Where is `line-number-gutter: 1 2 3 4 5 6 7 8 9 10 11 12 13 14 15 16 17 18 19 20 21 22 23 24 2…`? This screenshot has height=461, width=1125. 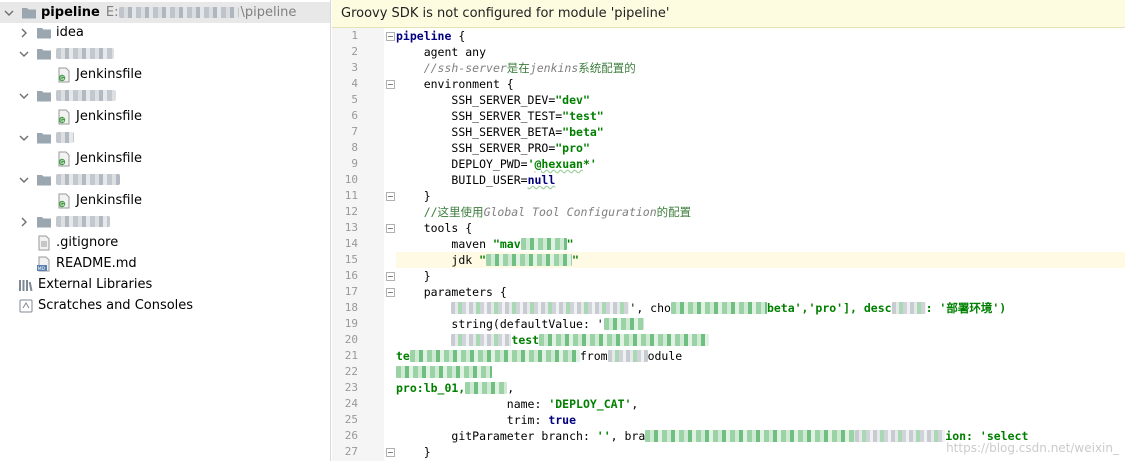
line-number-gutter: 1 2 3 4 5 6 7 8 9 10 11 12 13 14 15 16 17 18 19 20 21 22 23 24 2… is located at coordinates (358, 244).